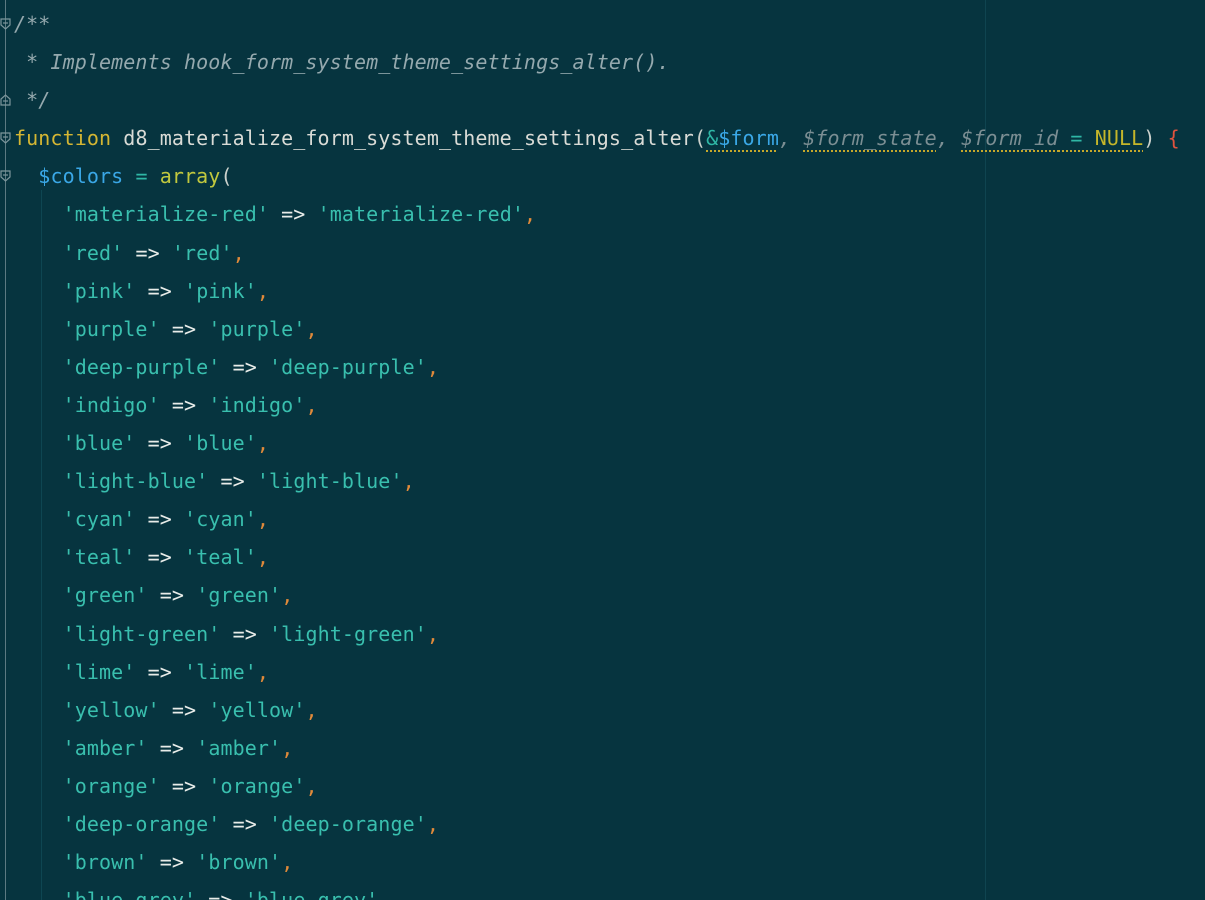  What do you see at coordinates (111, 709) in the screenshot?
I see `array-key: 'yellow'` at bounding box center [111, 709].